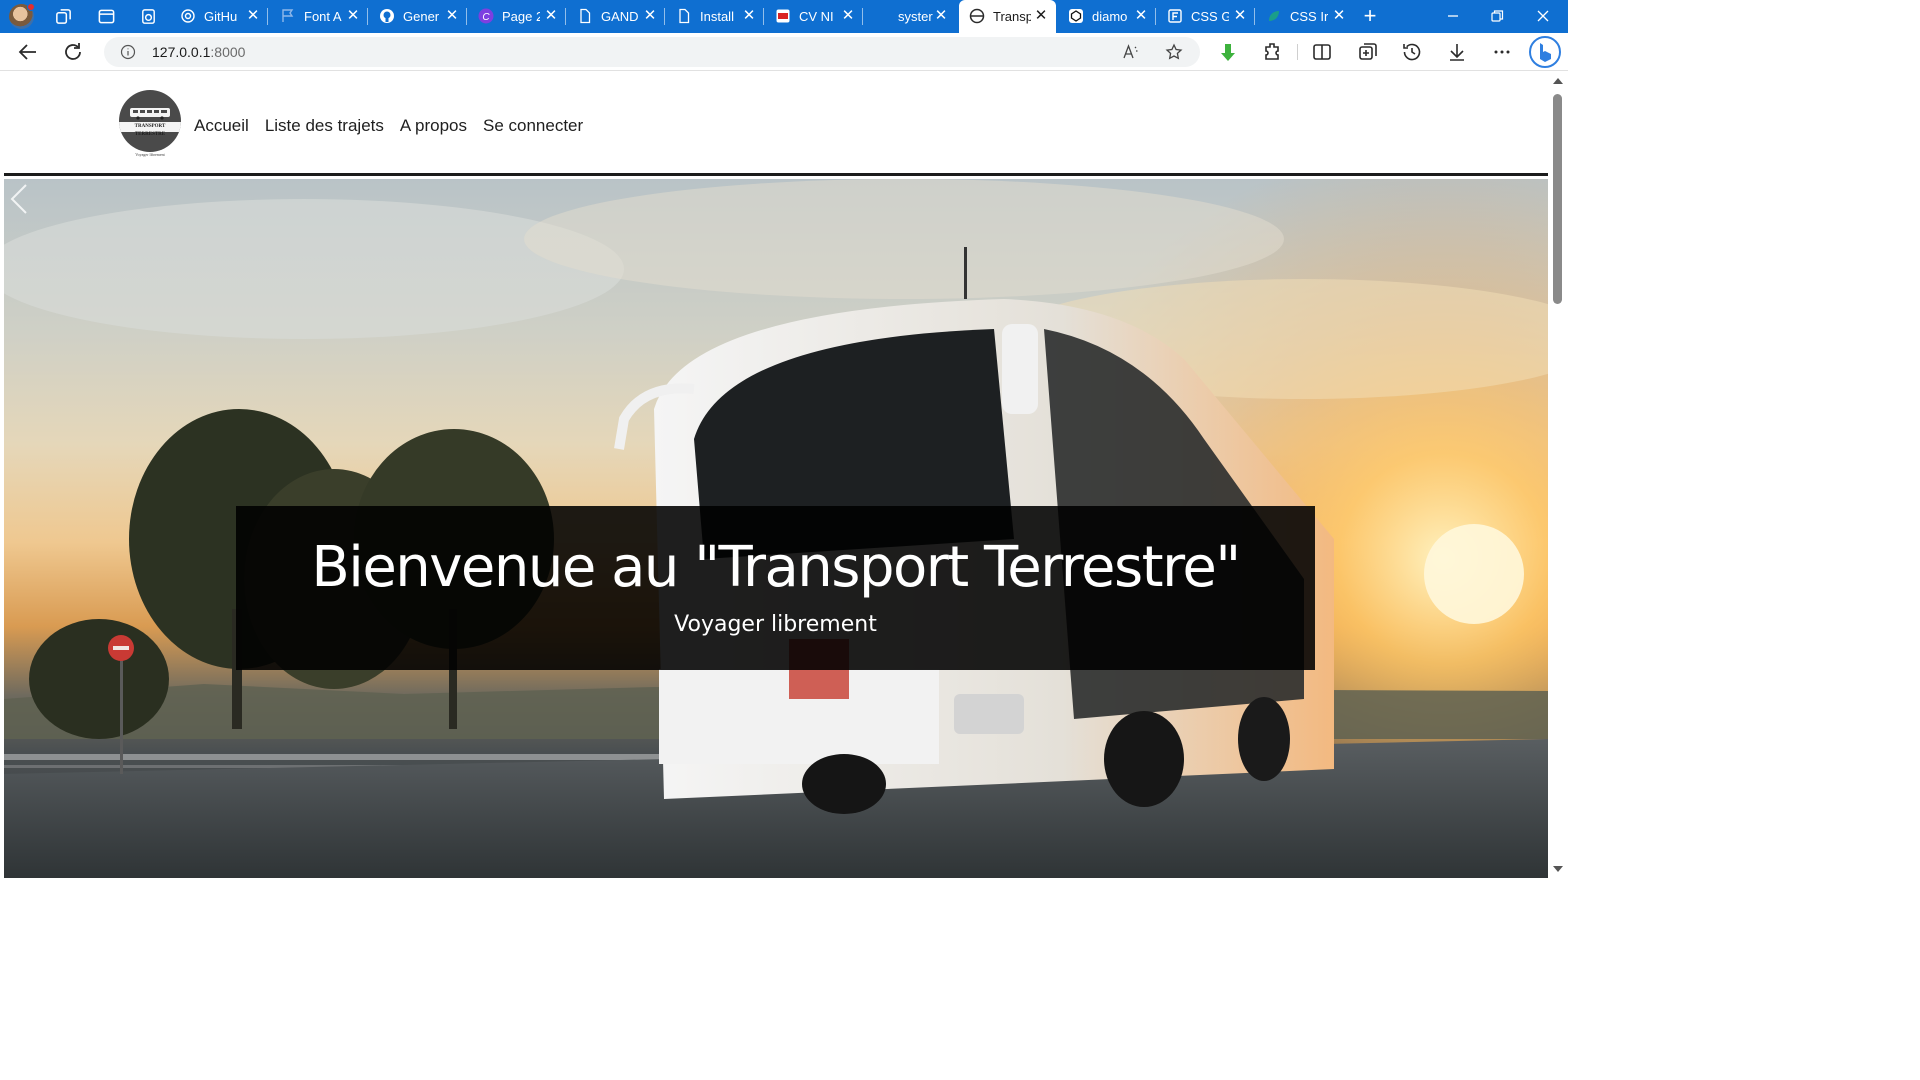 The width and height of the screenshot is (1920, 1080). I want to click on tab-title: Font A, so click(323, 16).